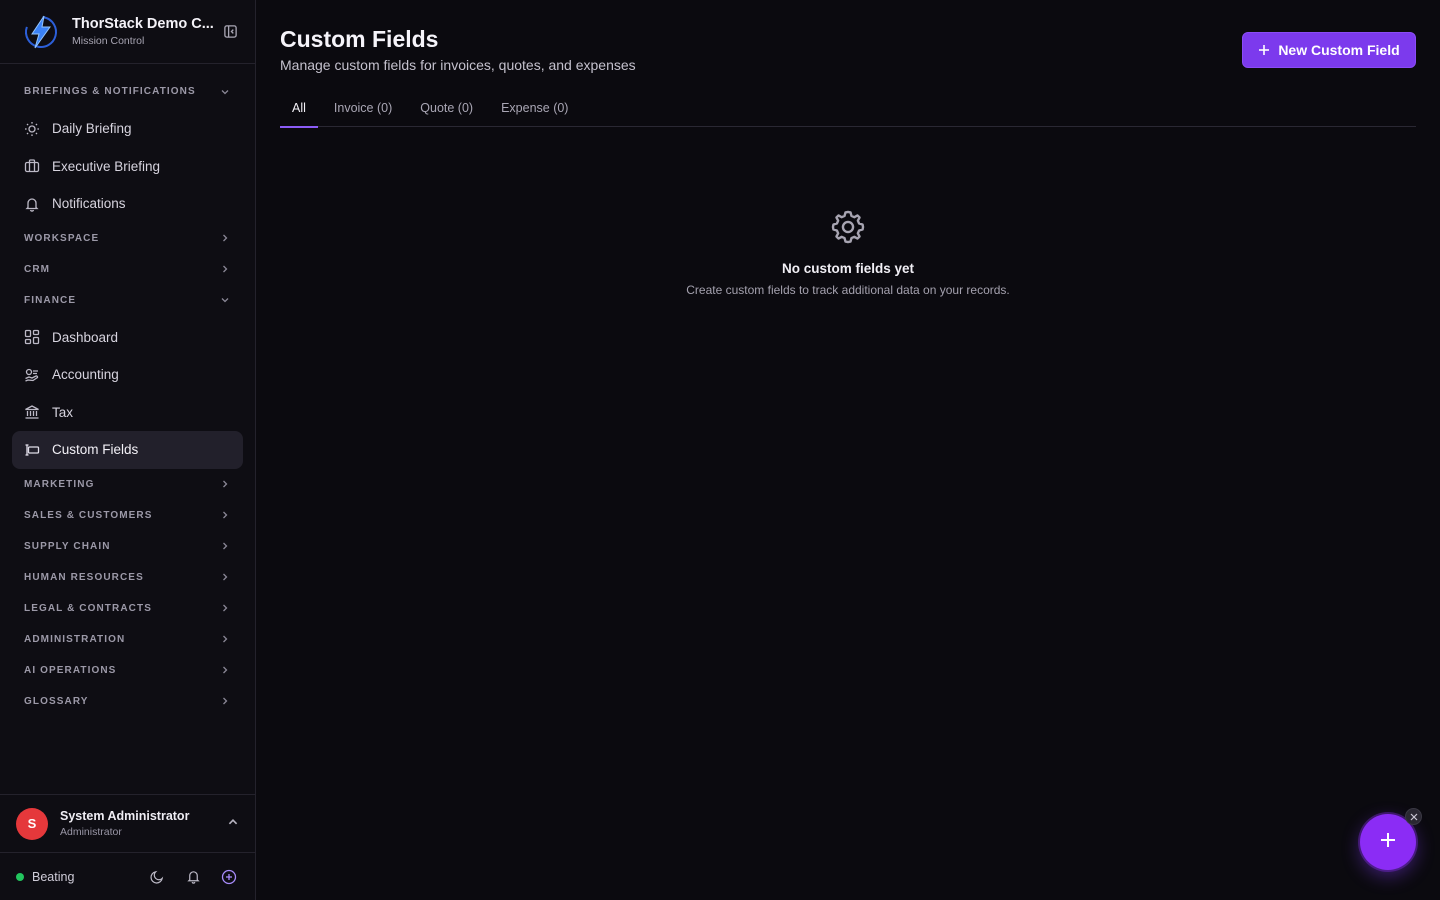 The height and width of the screenshot is (900, 1440). What do you see at coordinates (88, 515) in the screenshot?
I see `section-label: SALES & CUSTOMERS` at bounding box center [88, 515].